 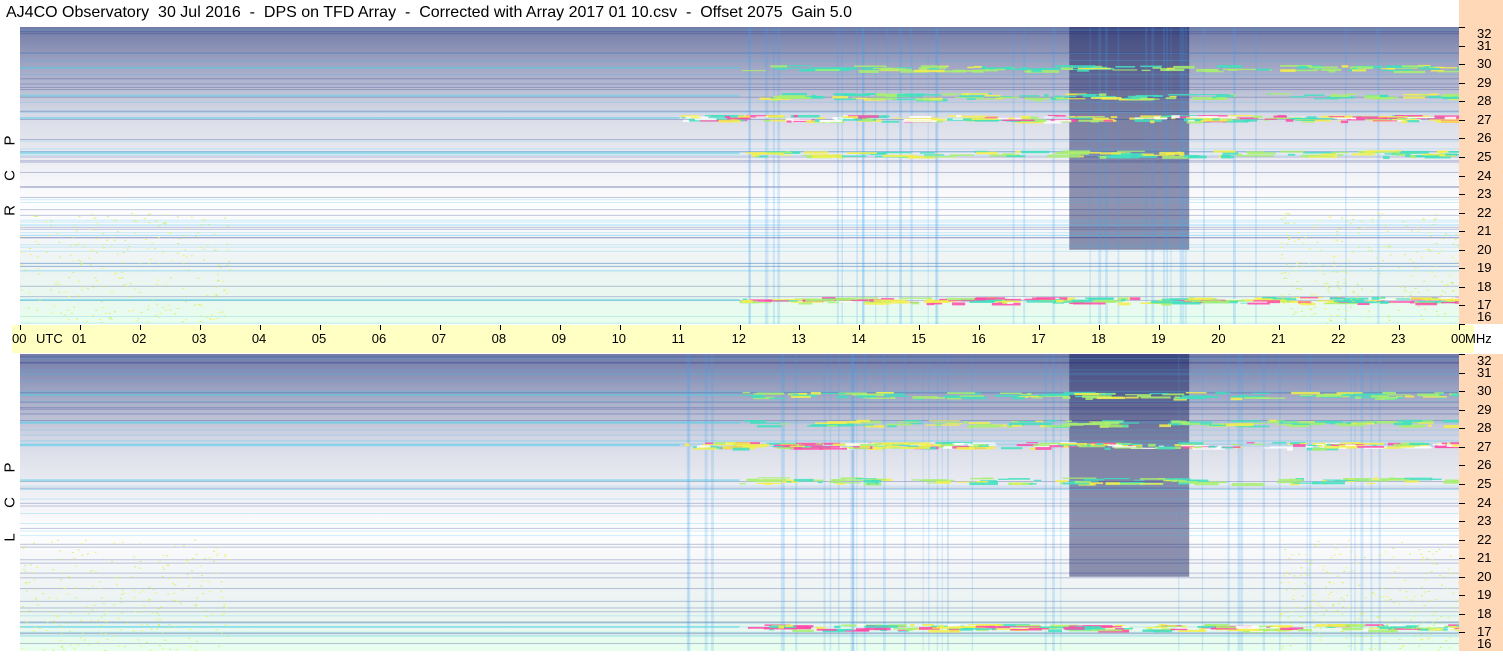 What do you see at coordinates (1484, 465) in the screenshot?
I see `mhz-tick-label: 26` at bounding box center [1484, 465].